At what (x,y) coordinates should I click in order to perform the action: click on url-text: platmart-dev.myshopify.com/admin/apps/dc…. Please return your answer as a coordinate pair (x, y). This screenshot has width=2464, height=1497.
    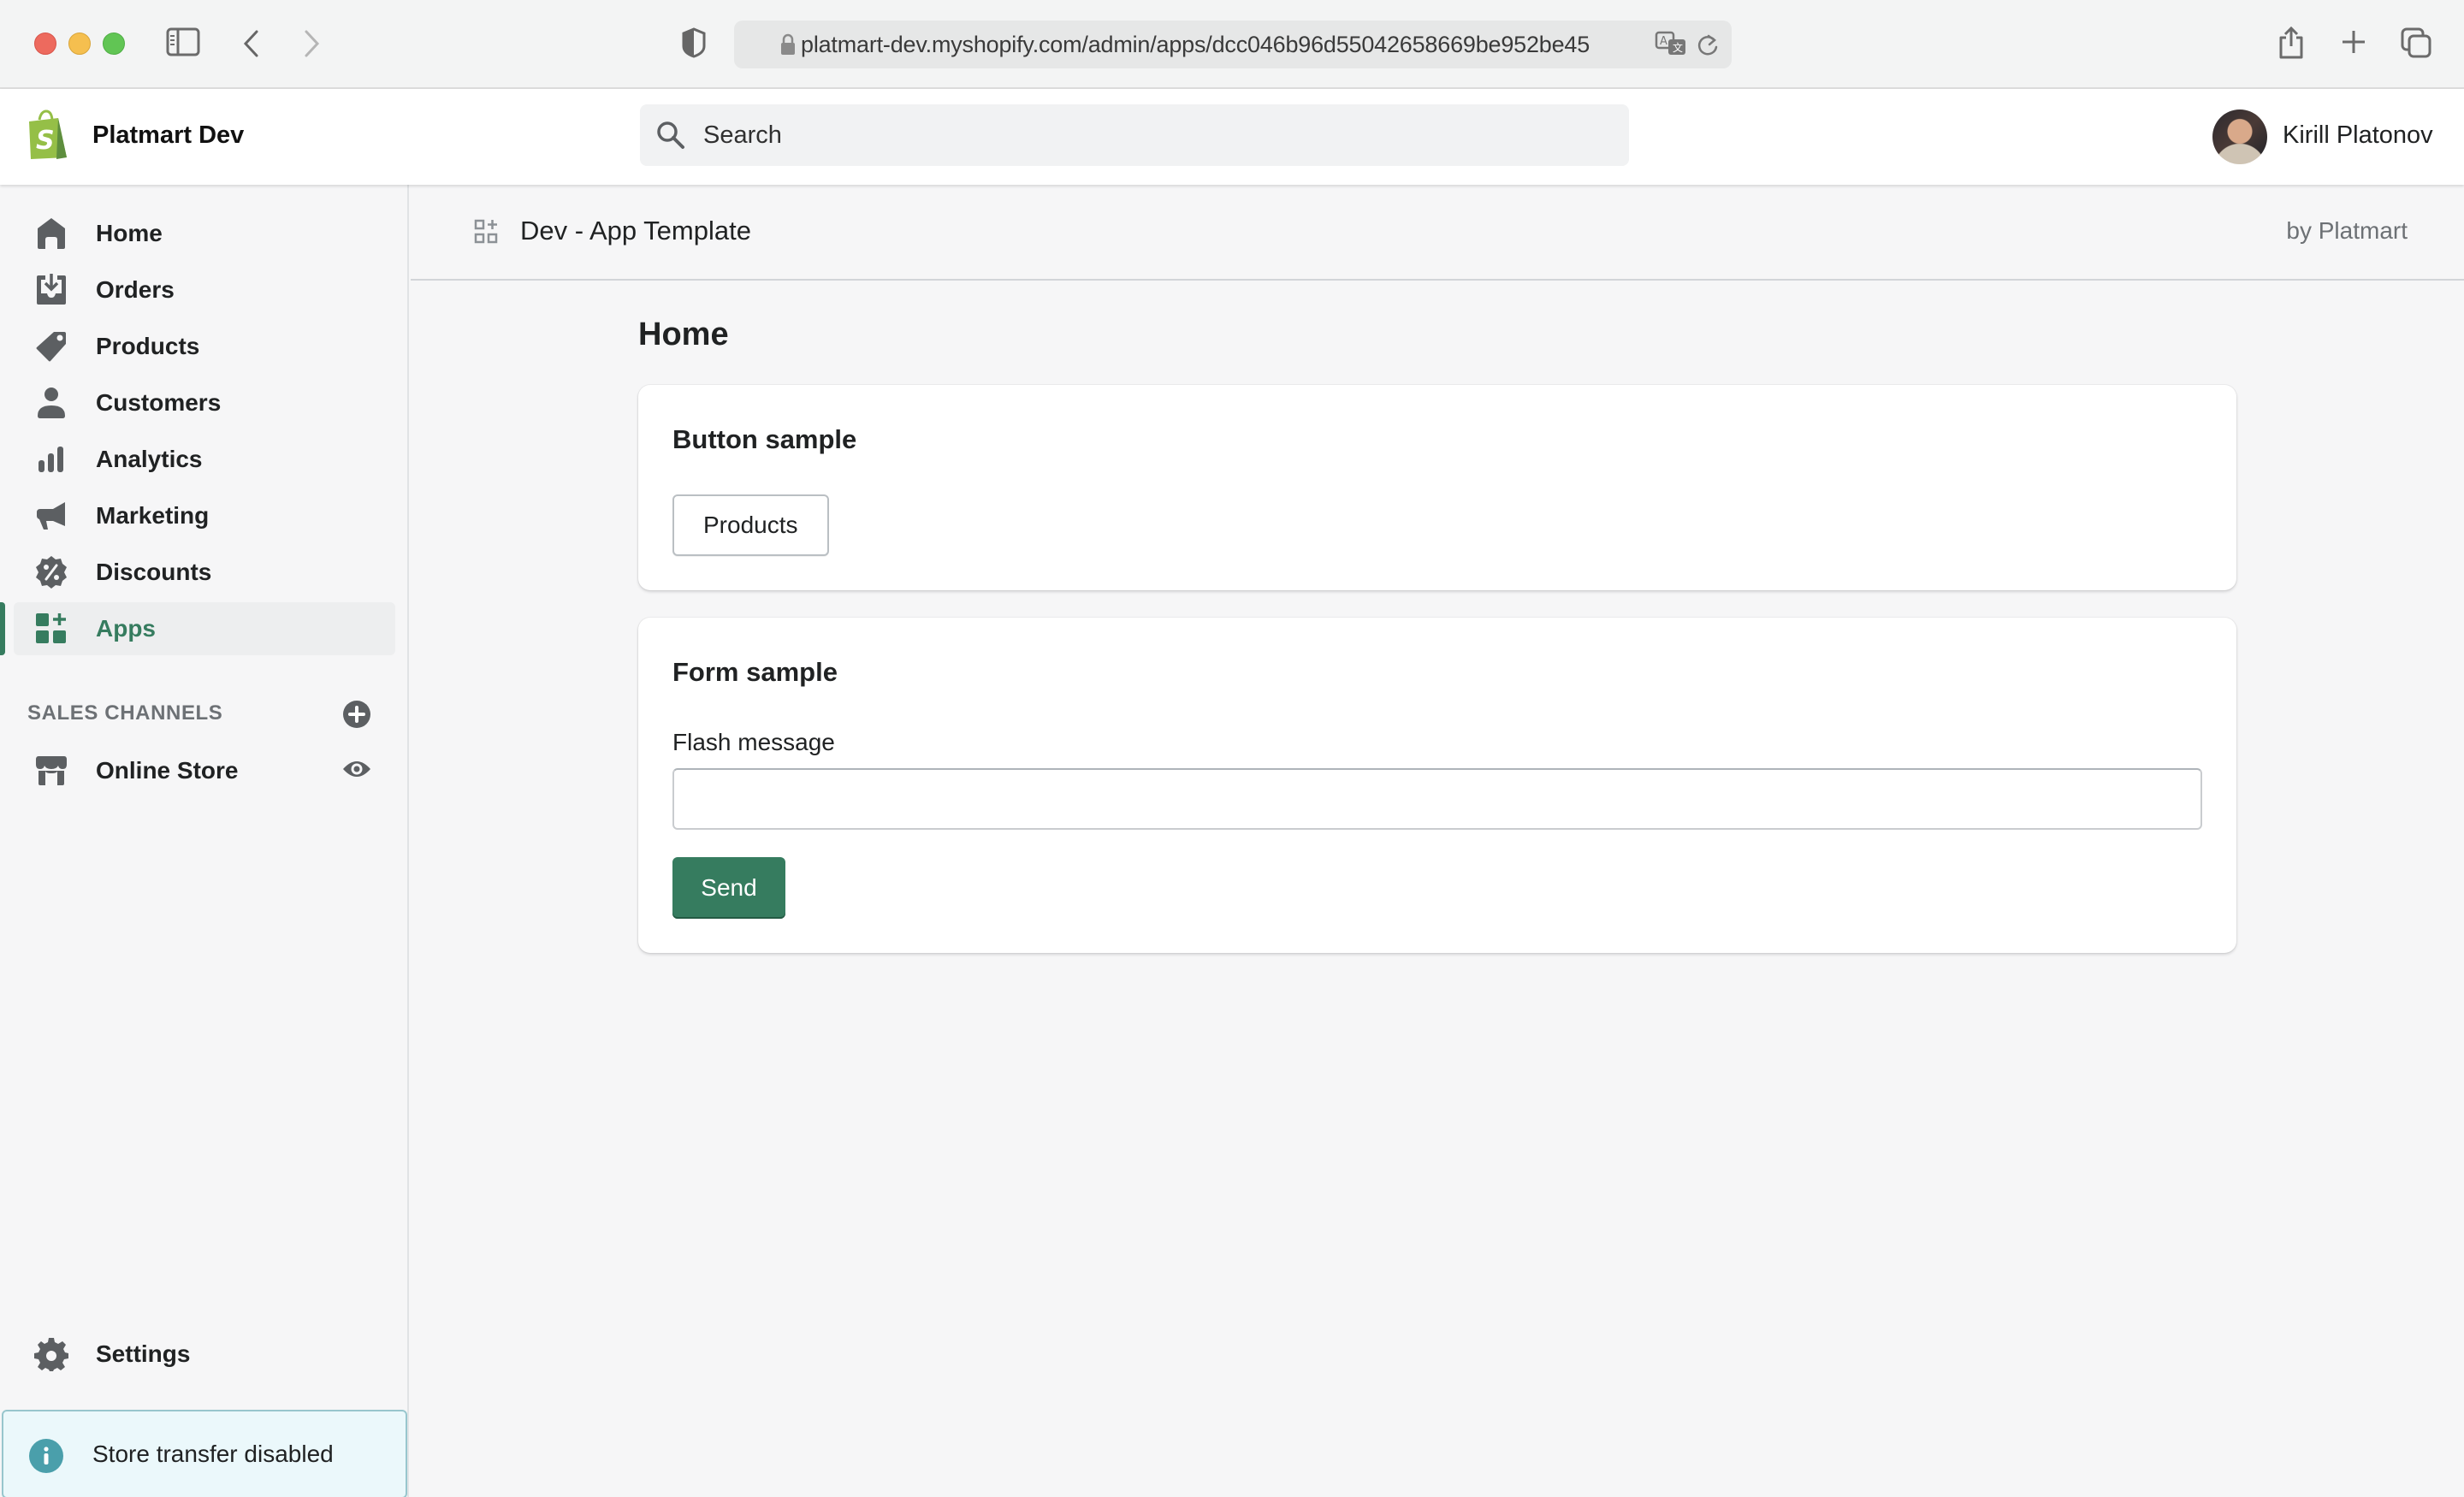
    Looking at the image, I should click on (1195, 44).